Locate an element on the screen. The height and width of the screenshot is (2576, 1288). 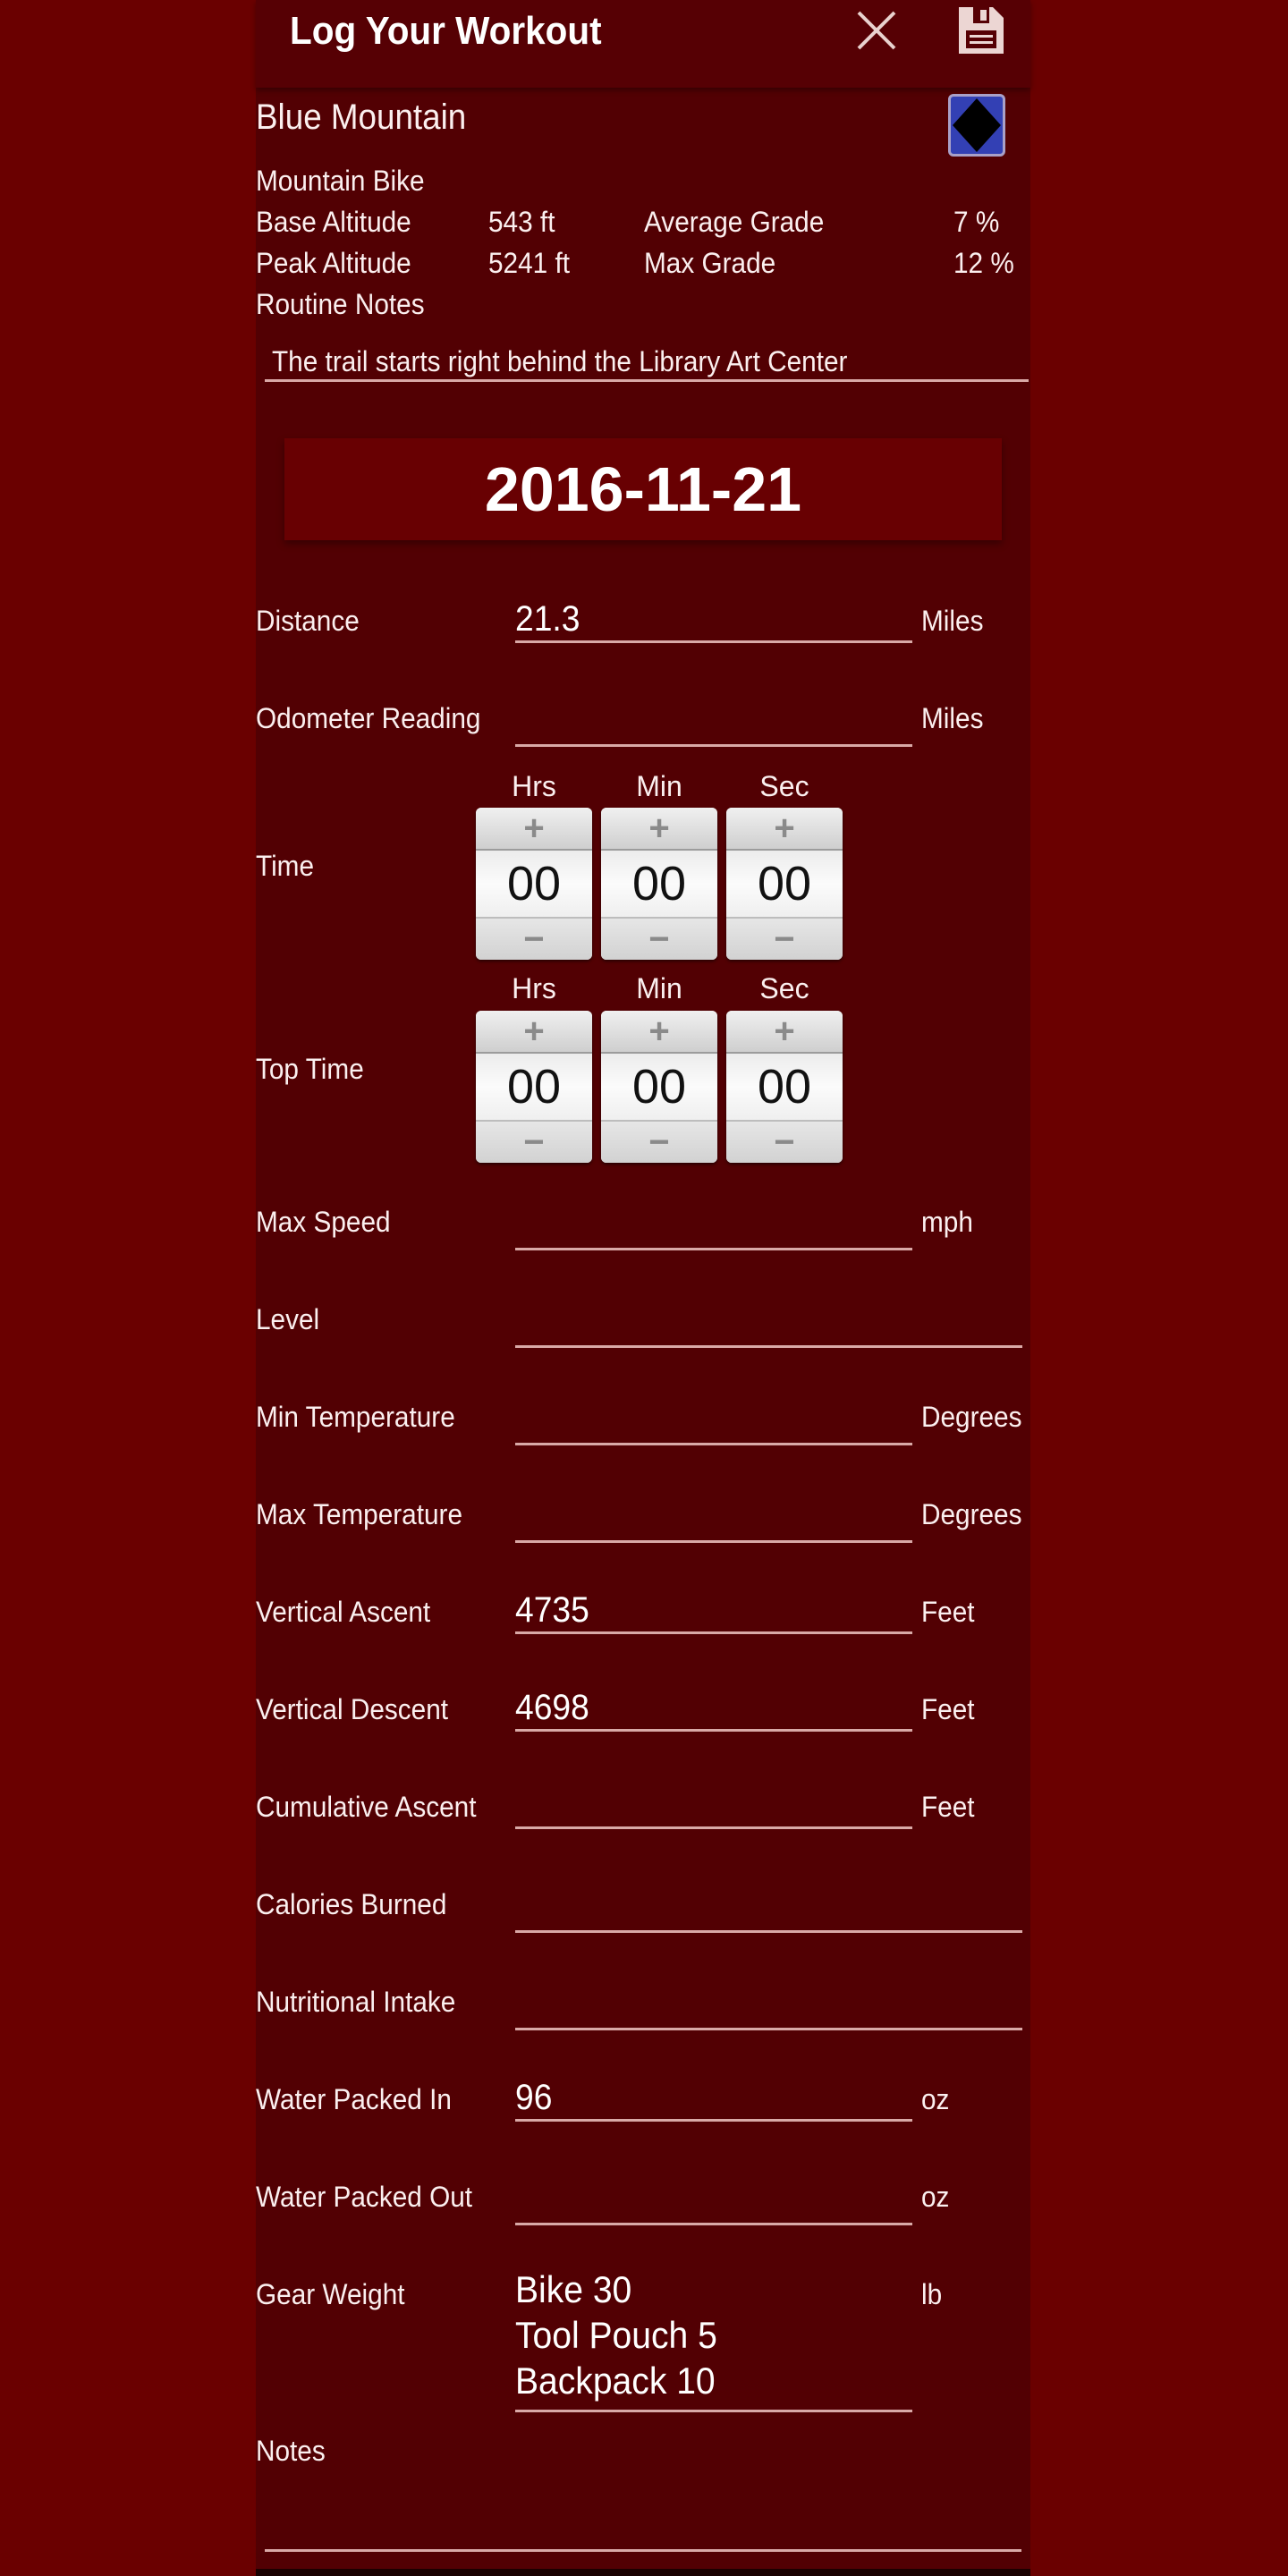
time-min-label: Min is located at coordinates (659, 786).